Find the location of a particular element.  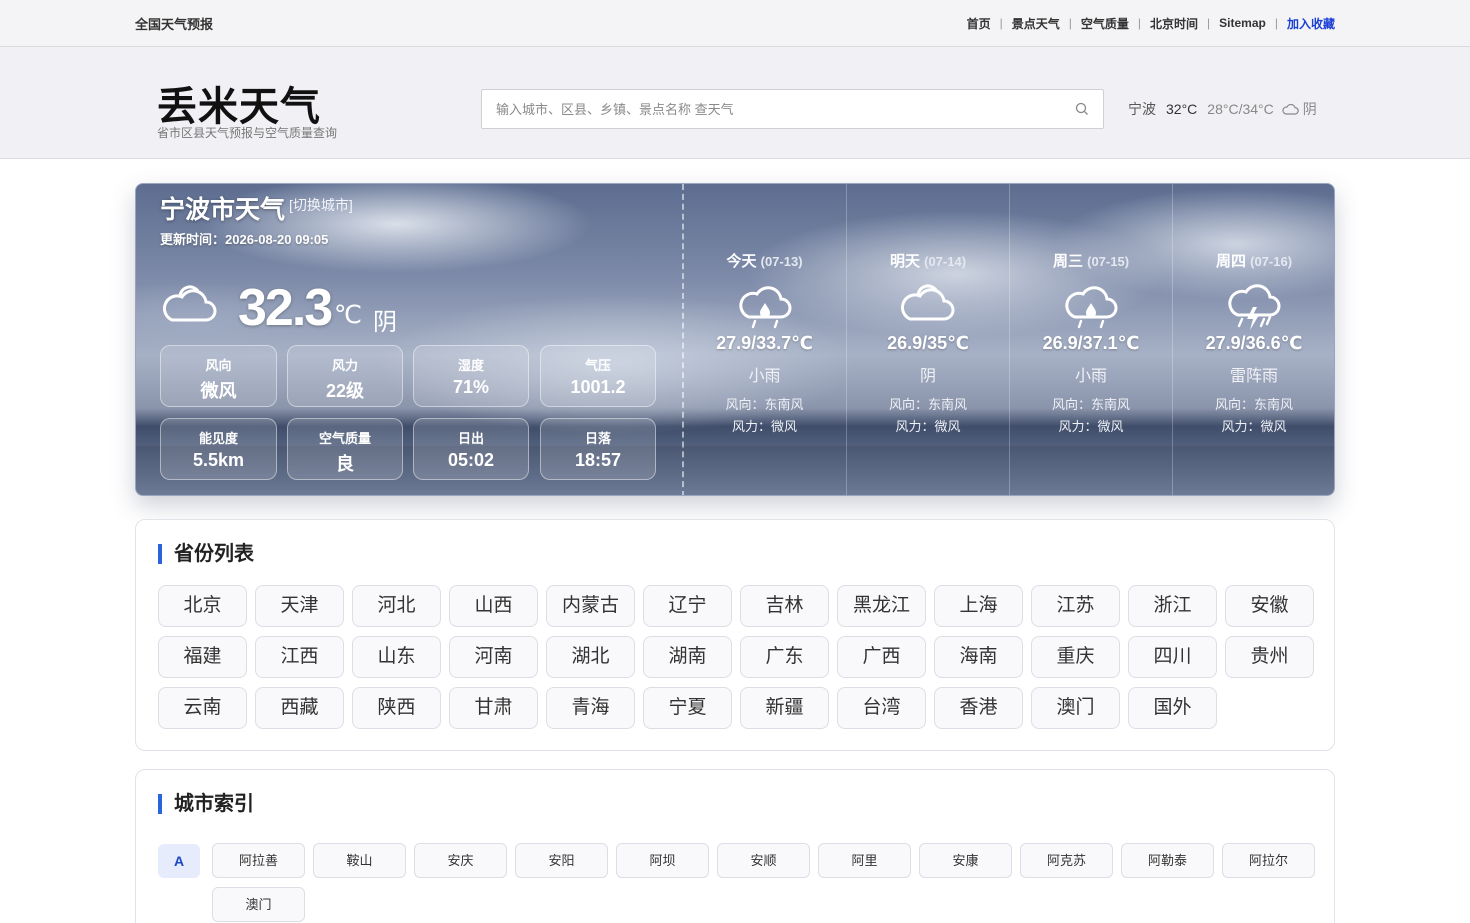

city-item: 安阳 is located at coordinates (561, 860).